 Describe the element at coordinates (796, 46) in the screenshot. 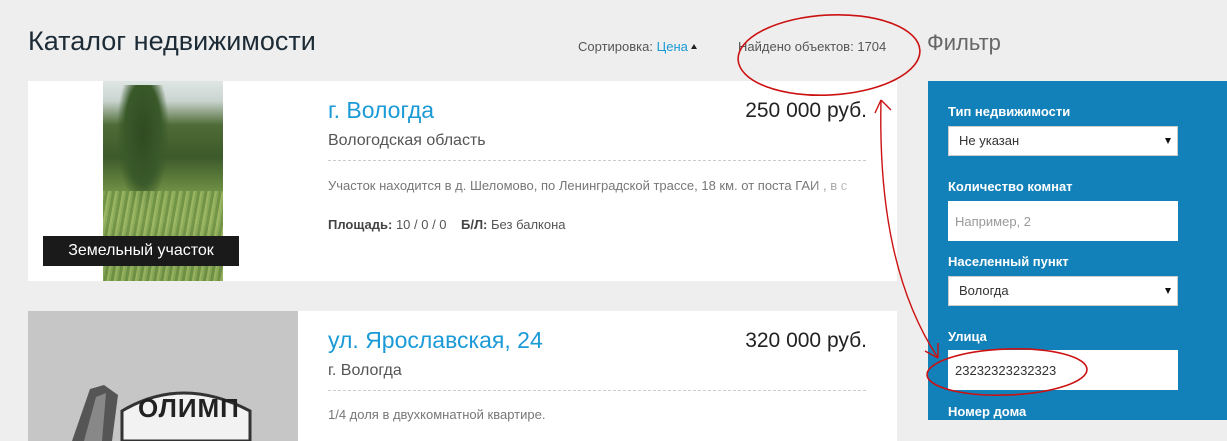

I see `found-label: Найдено объектов:` at that location.